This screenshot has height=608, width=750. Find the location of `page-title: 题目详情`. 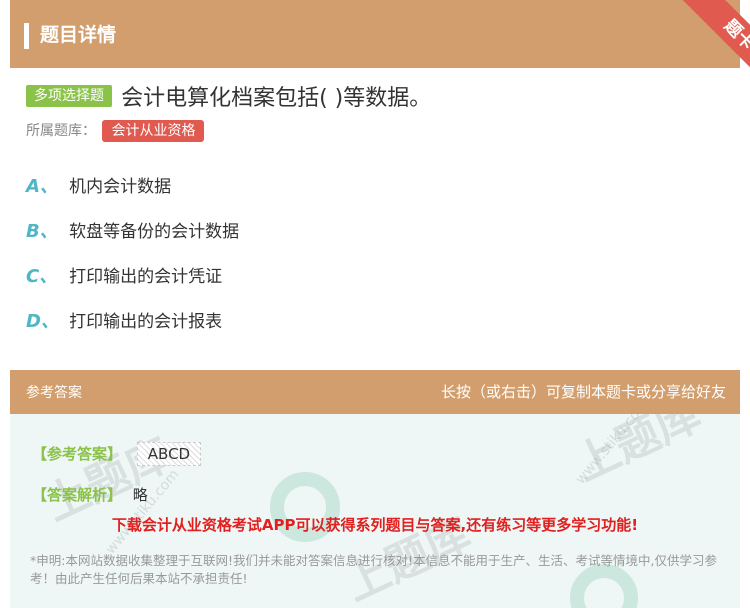

page-title: 题目详情 is located at coordinates (78, 35).